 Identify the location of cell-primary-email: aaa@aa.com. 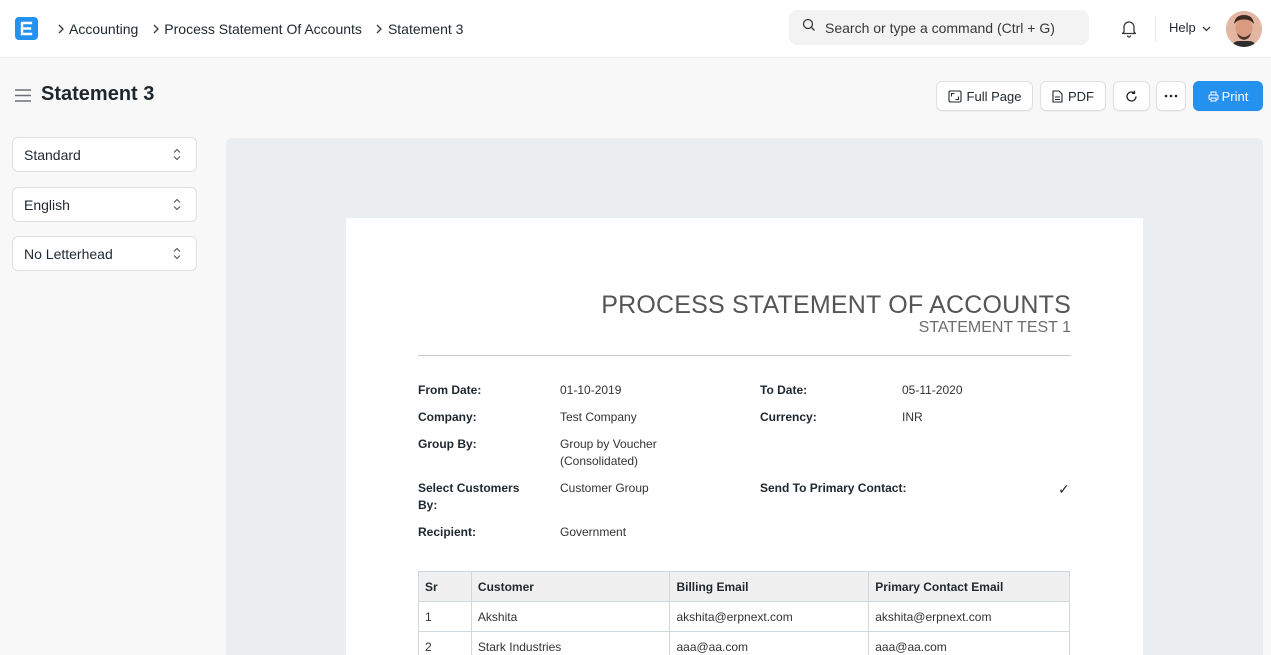
(969, 643).